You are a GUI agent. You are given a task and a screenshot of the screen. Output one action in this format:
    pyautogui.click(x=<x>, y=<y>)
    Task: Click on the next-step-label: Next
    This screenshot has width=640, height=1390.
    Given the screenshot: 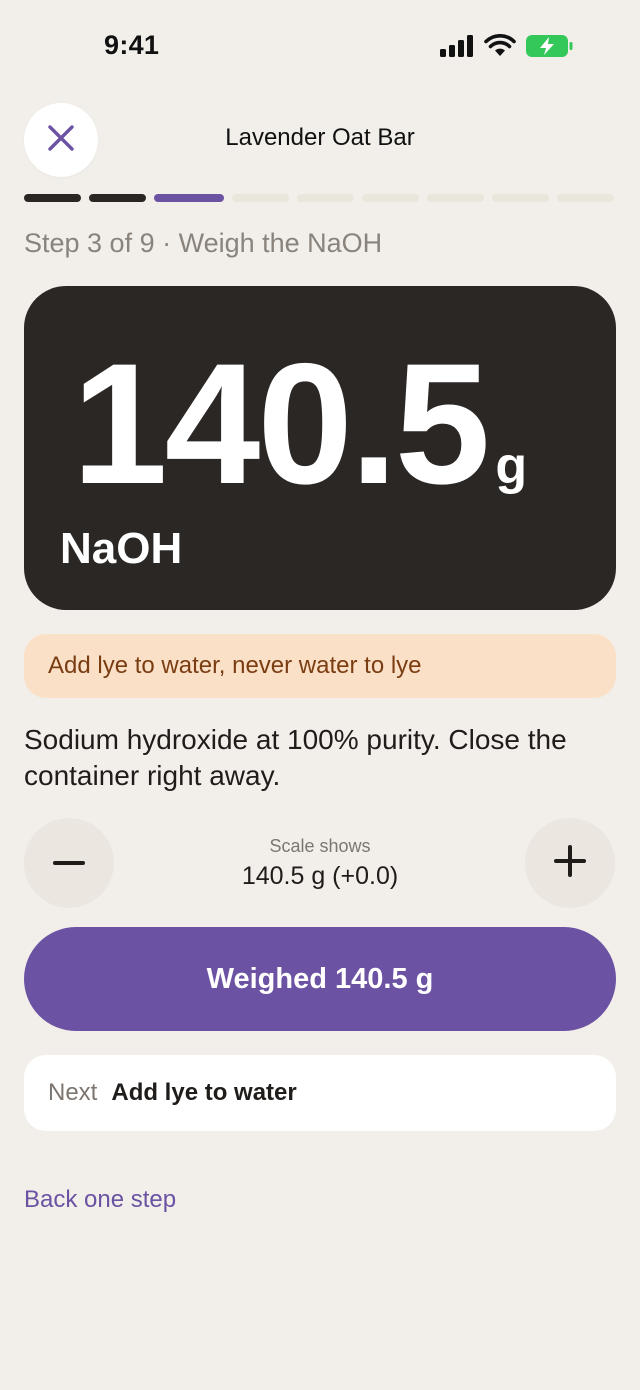 What is the action you would take?
    pyautogui.click(x=73, y=1092)
    